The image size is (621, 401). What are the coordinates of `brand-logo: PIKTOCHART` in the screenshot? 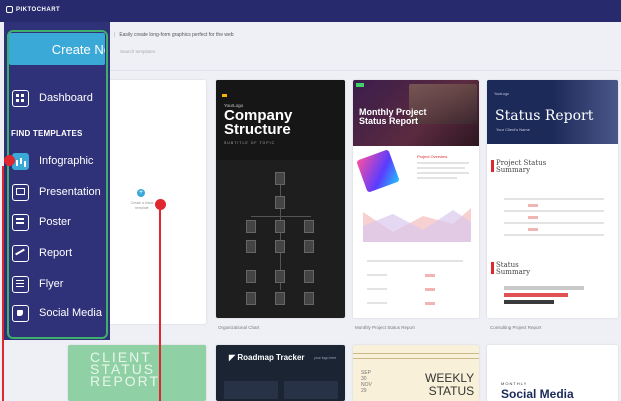 It's located at (33, 9).